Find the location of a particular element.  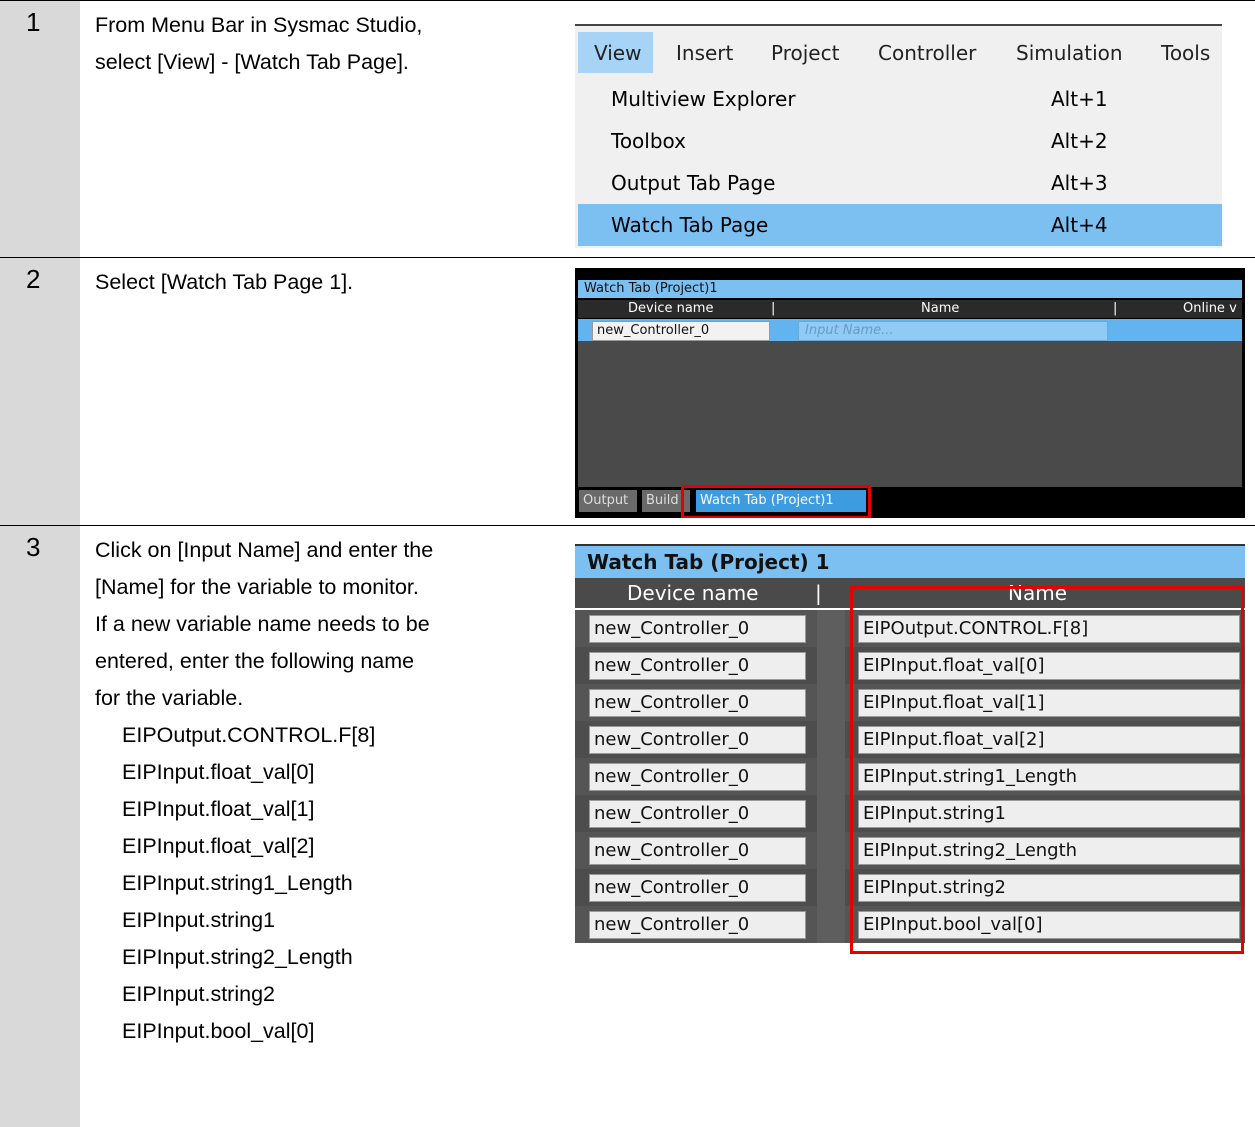

menu-item-shortcut: Alt+4 is located at coordinates (1079, 225).